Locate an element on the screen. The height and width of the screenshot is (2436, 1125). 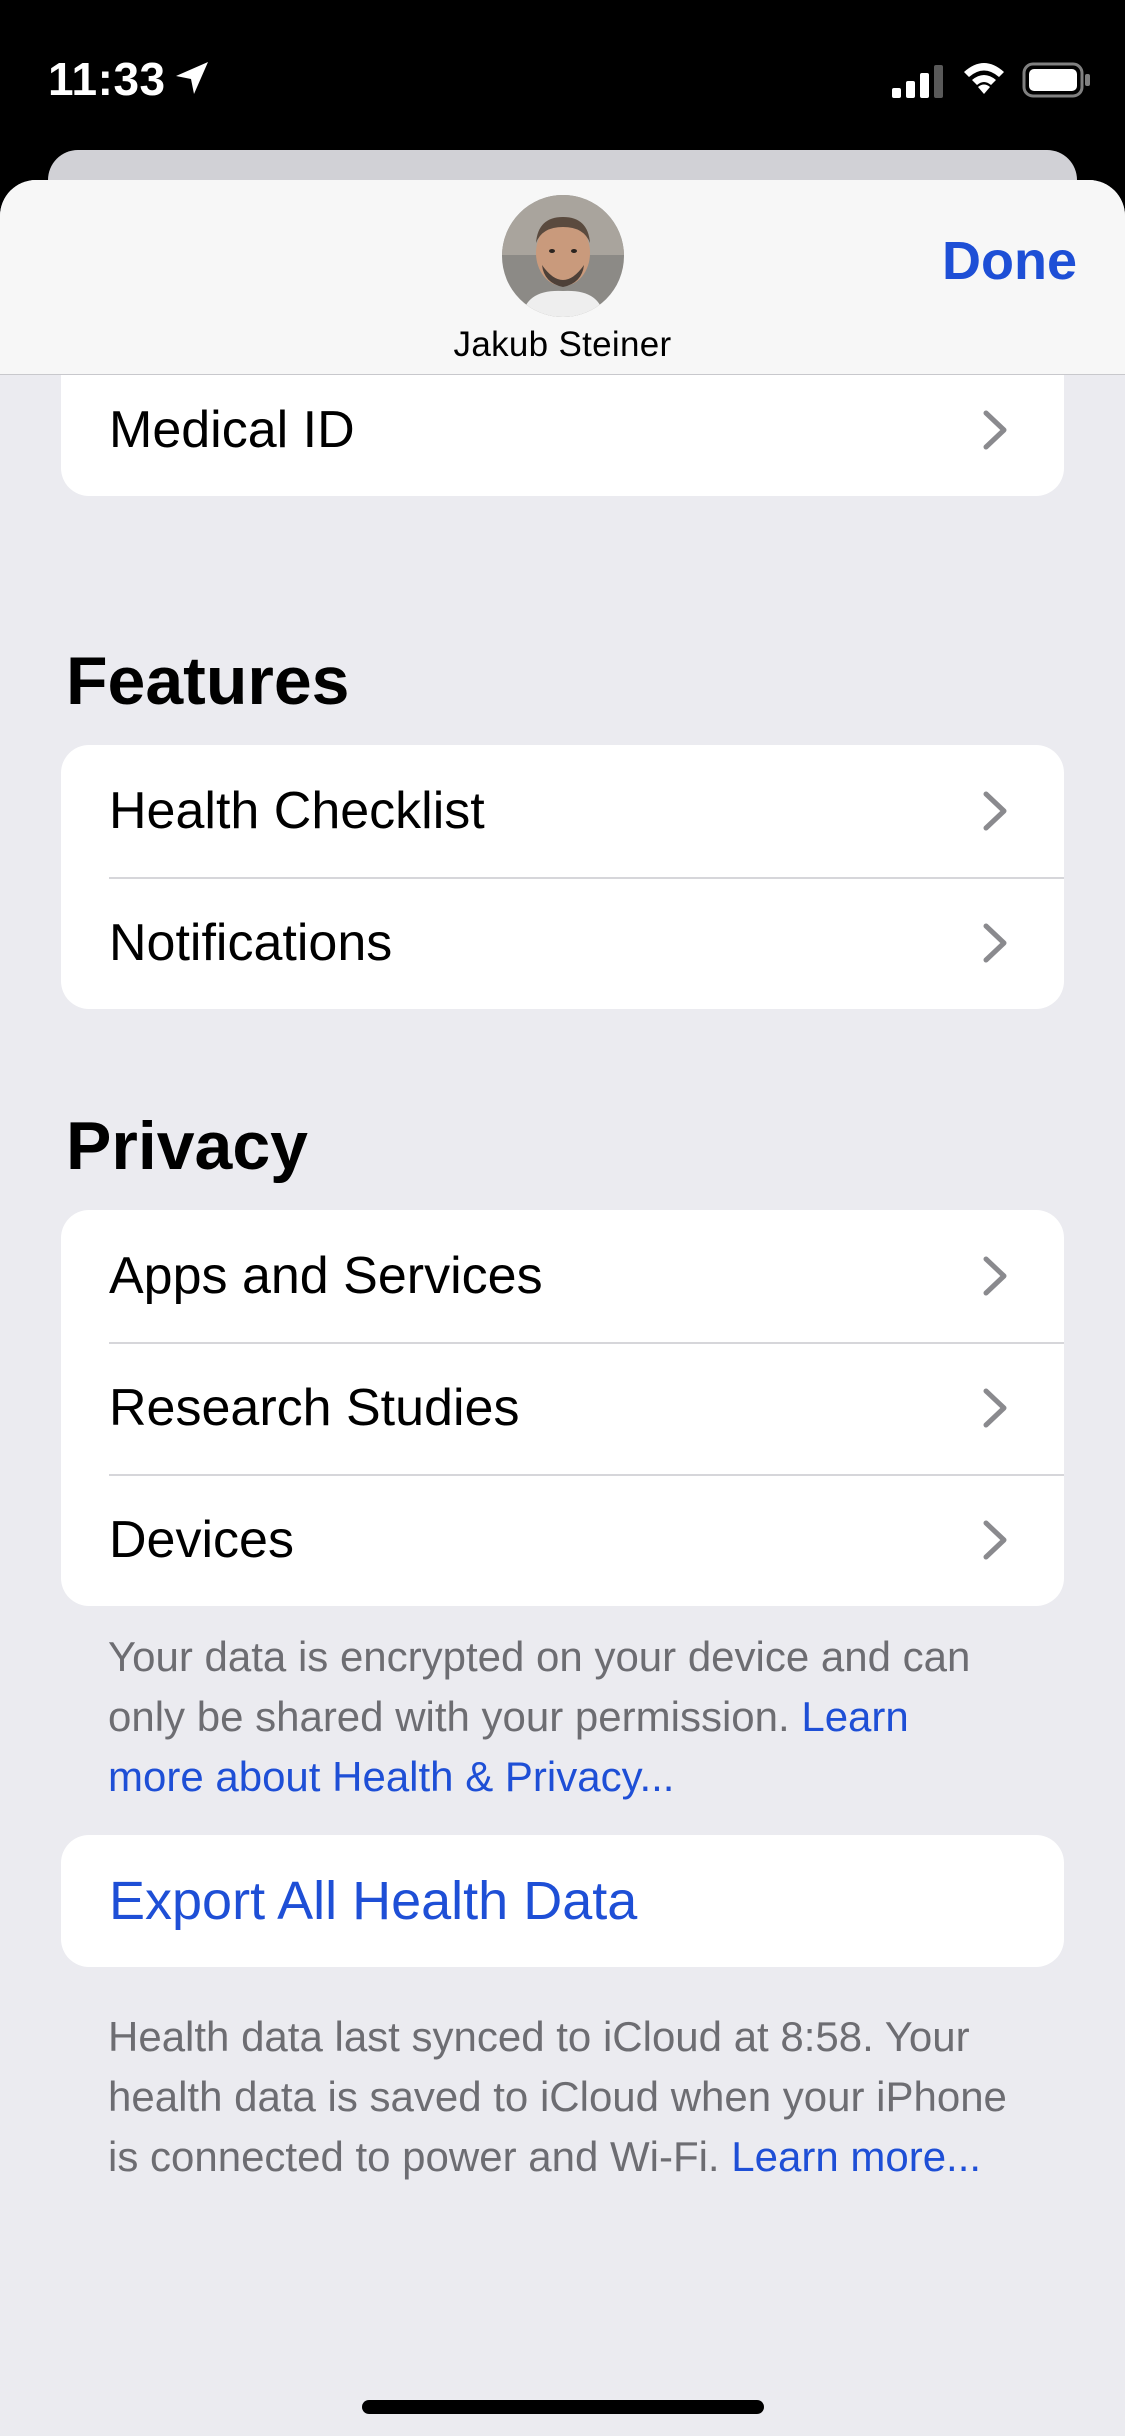
row-medical-id: Medical ID is located at coordinates (562, 430).